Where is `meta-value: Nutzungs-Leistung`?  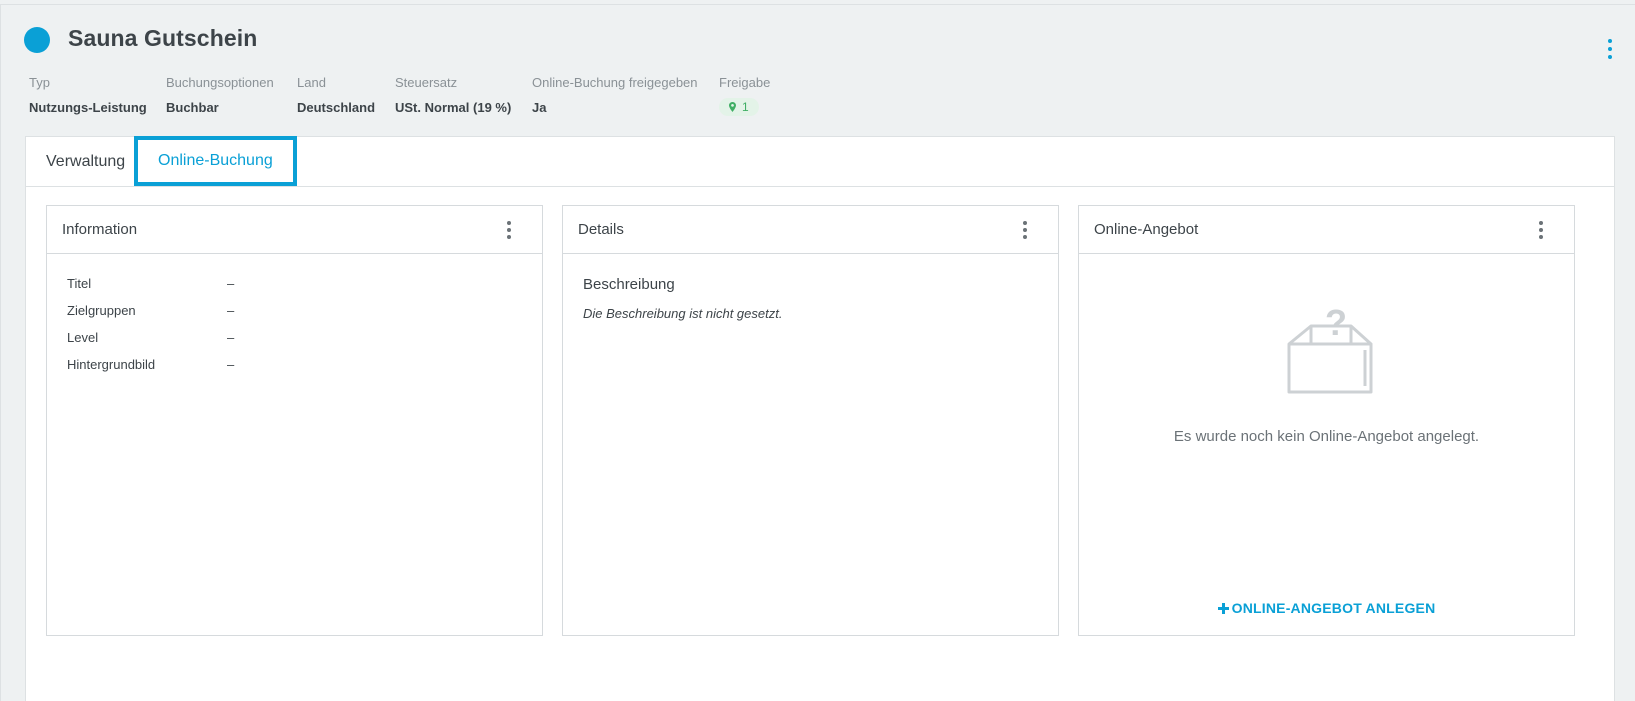
meta-value: Nutzungs-Leistung is located at coordinates (88, 107).